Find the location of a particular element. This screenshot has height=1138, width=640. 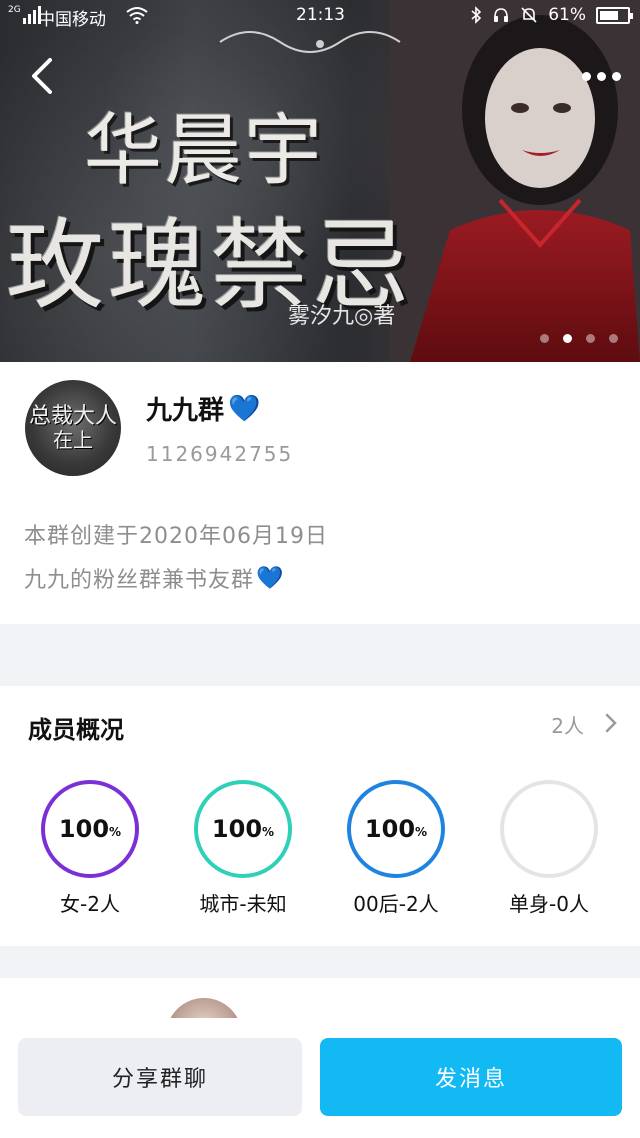

member-count: 2人 is located at coordinates (567, 724).